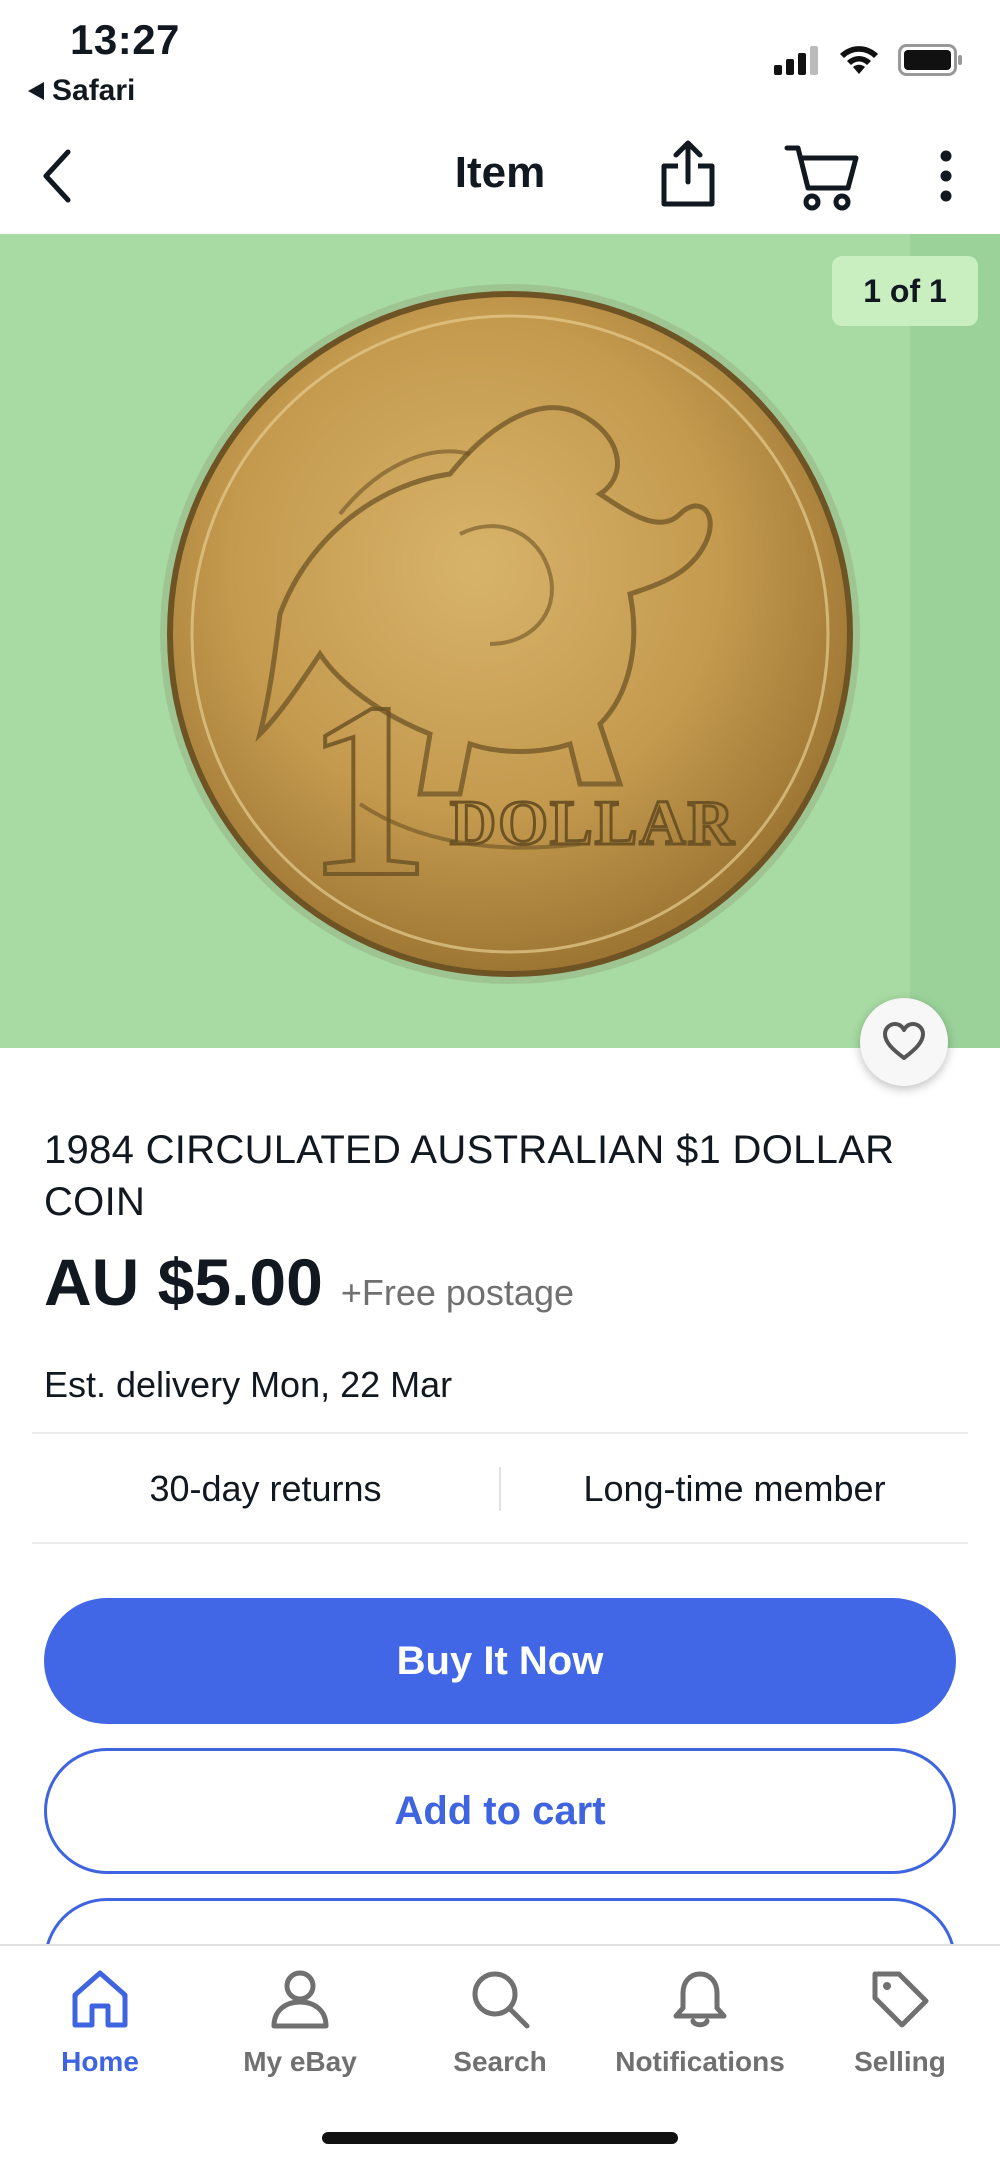  Describe the element at coordinates (500, 59) in the screenshot. I see `status-bar: 13:27 Safari` at that location.